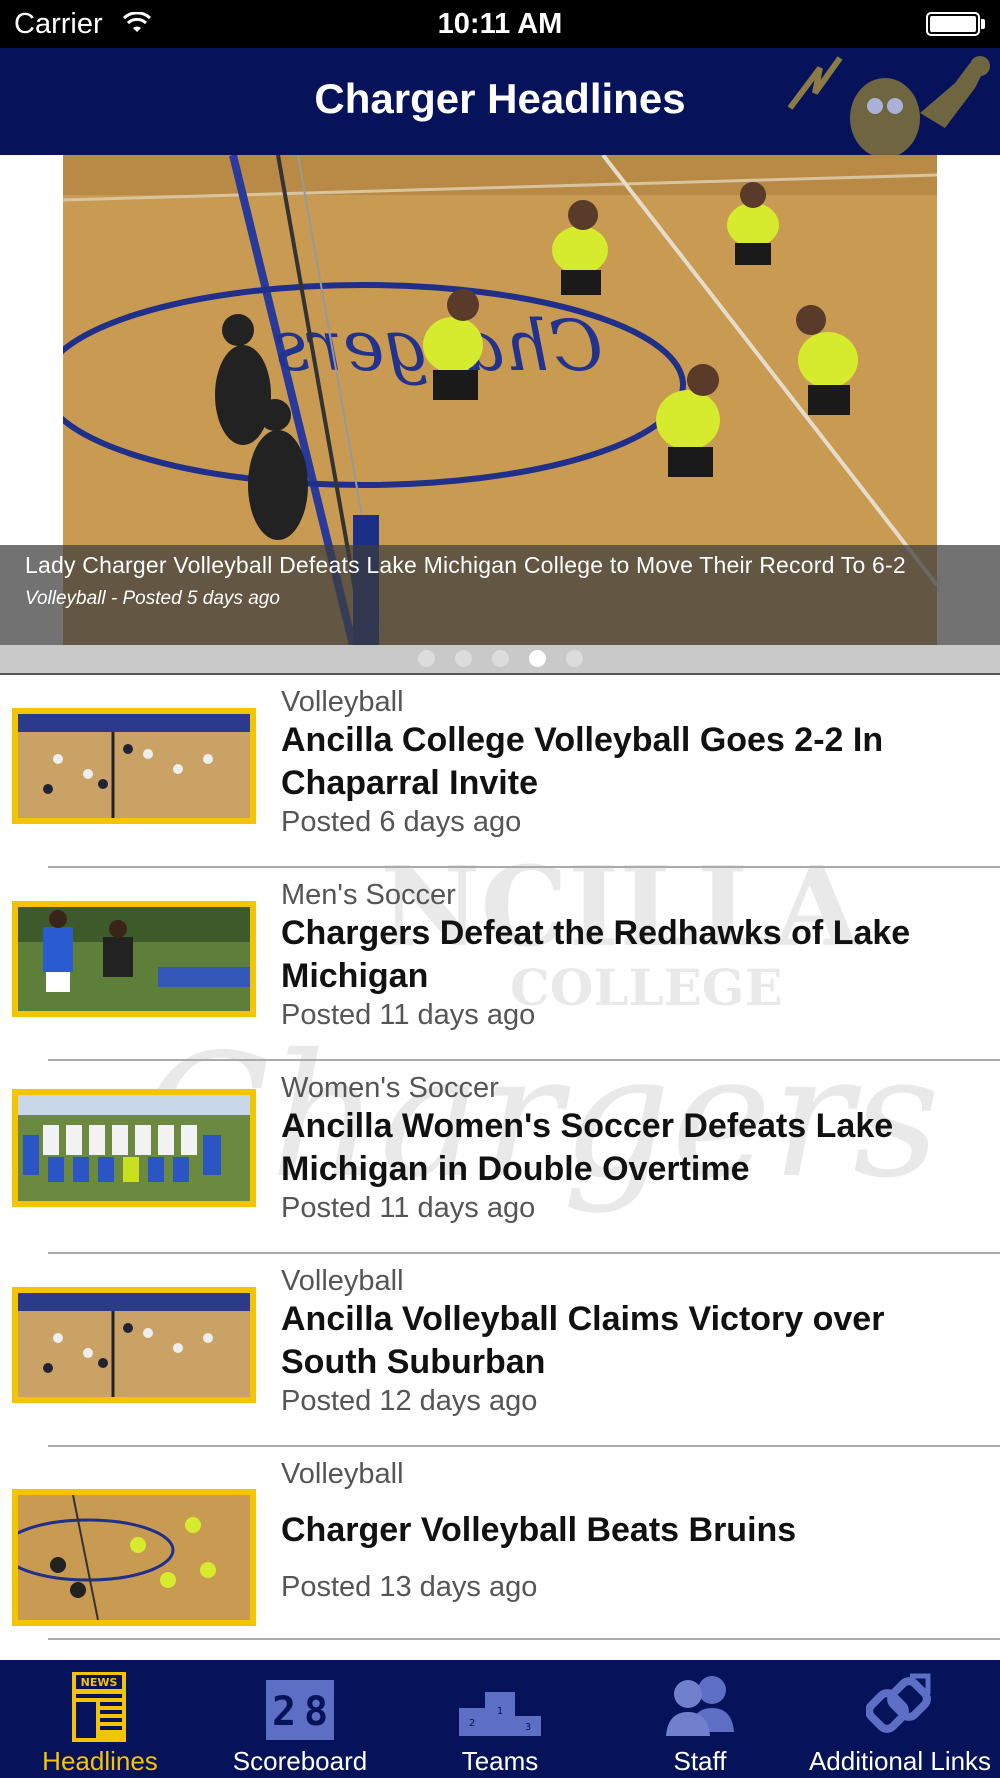 The image size is (1000, 1778). Describe the element at coordinates (528, 1727) in the screenshot. I see `svg-text: 3` at that location.